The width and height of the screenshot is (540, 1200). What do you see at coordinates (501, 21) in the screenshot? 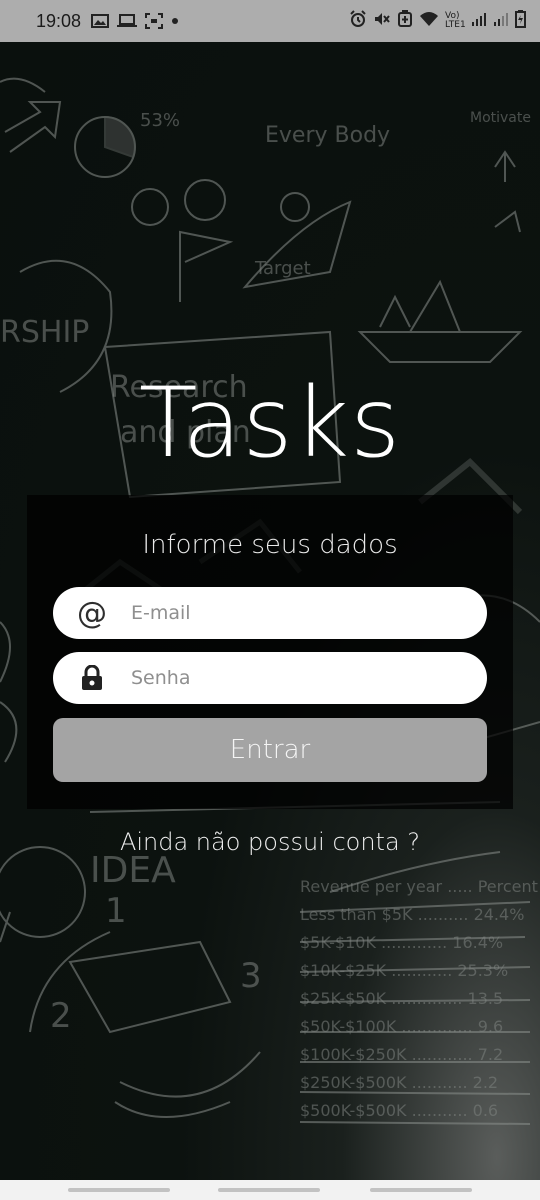
I see `signal-2-icon` at bounding box center [501, 21].